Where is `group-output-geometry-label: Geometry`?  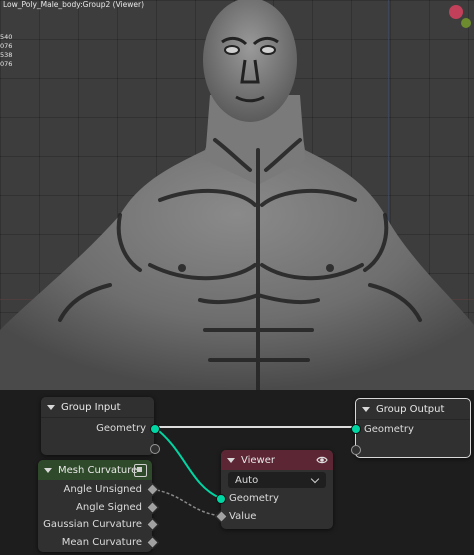
group-output-geometry-label: Geometry is located at coordinates (389, 429).